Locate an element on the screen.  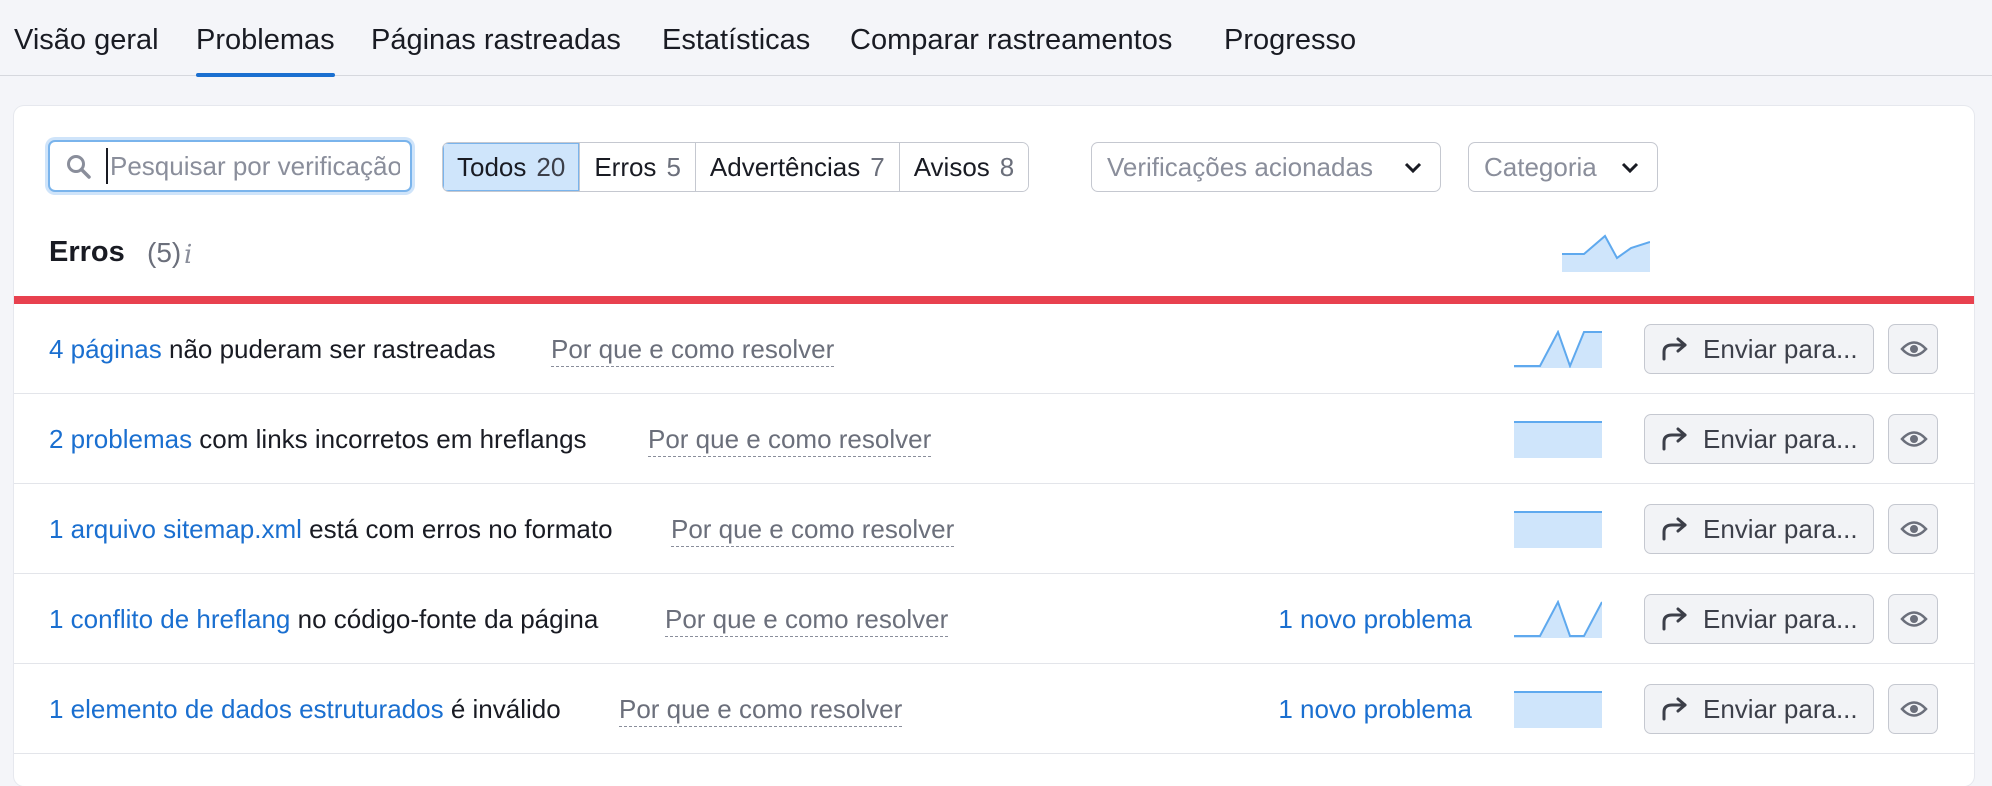
issue-link: 4 páginas is located at coordinates (105, 349).